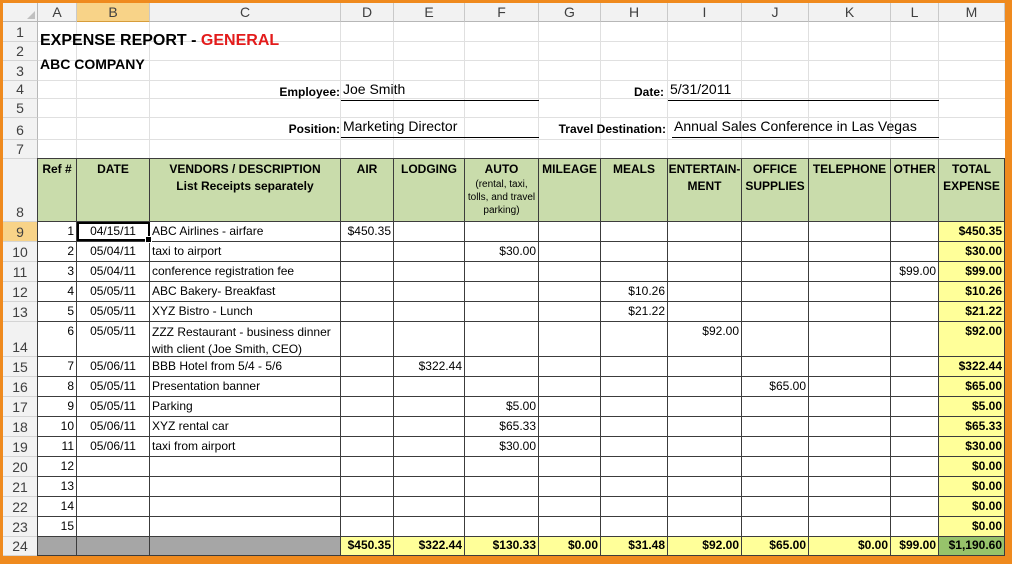 This screenshot has width=1012, height=564. What do you see at coordinates (775, 546) in the screenshot?
I see `total-office: $65.00` at bounding box center [775, 546].